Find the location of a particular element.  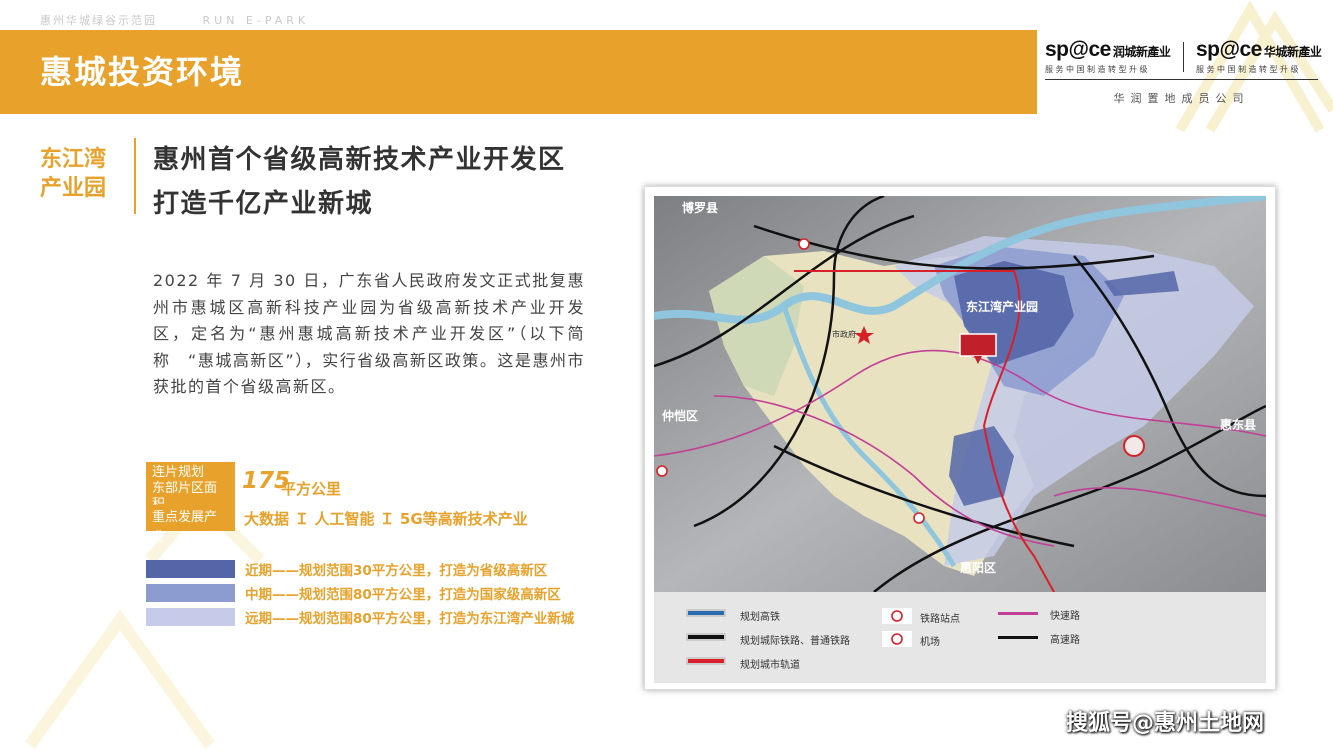

map-label-boluo: 博罗县 is located at coordinates (700, 207).